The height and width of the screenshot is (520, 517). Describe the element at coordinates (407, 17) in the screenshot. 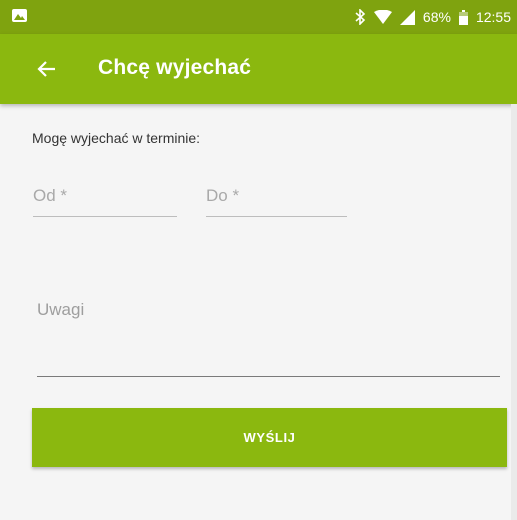

I see `signal-icon` at that location.